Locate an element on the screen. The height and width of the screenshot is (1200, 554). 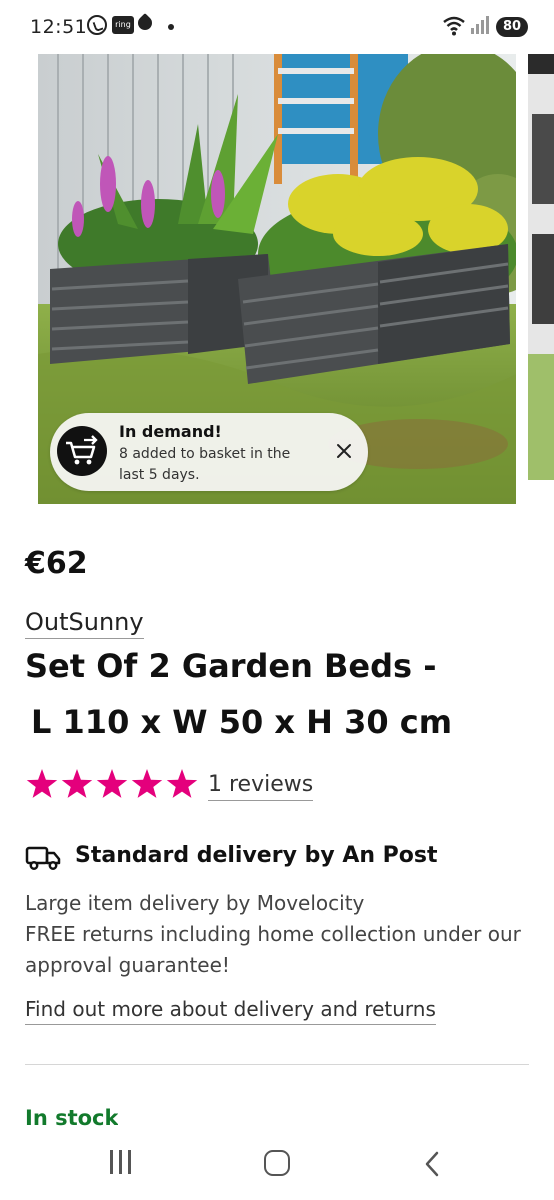
delivery-title: Standard delivery by An Post is located at coordinates (256, 855).